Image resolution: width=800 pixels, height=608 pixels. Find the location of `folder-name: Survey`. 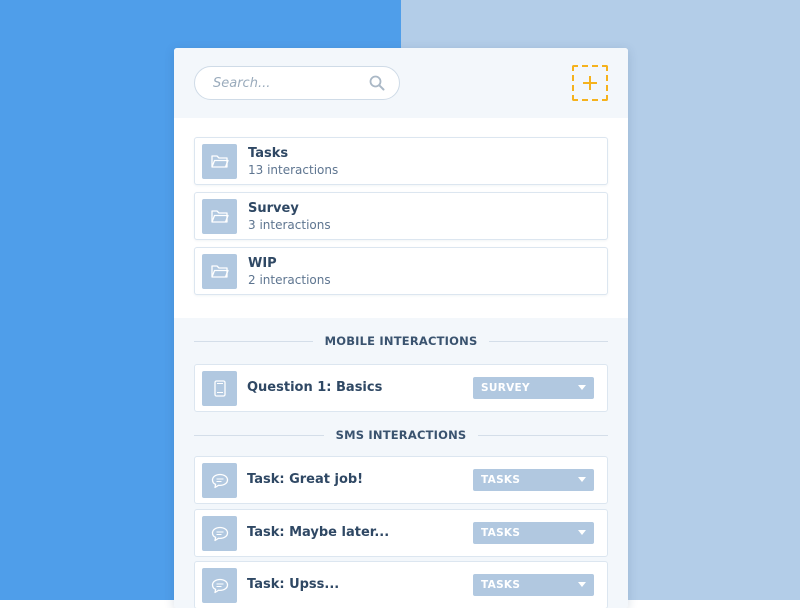

folder-name: Survey is located at coordinates (273, 208).